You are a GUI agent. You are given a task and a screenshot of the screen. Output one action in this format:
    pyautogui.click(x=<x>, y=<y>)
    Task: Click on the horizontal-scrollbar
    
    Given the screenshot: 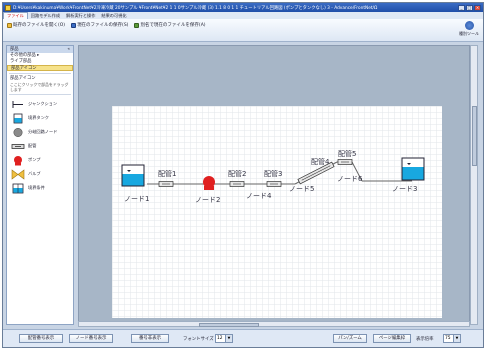 What is the action you would take?
    pyautogui.click(x=274, y=324)
    